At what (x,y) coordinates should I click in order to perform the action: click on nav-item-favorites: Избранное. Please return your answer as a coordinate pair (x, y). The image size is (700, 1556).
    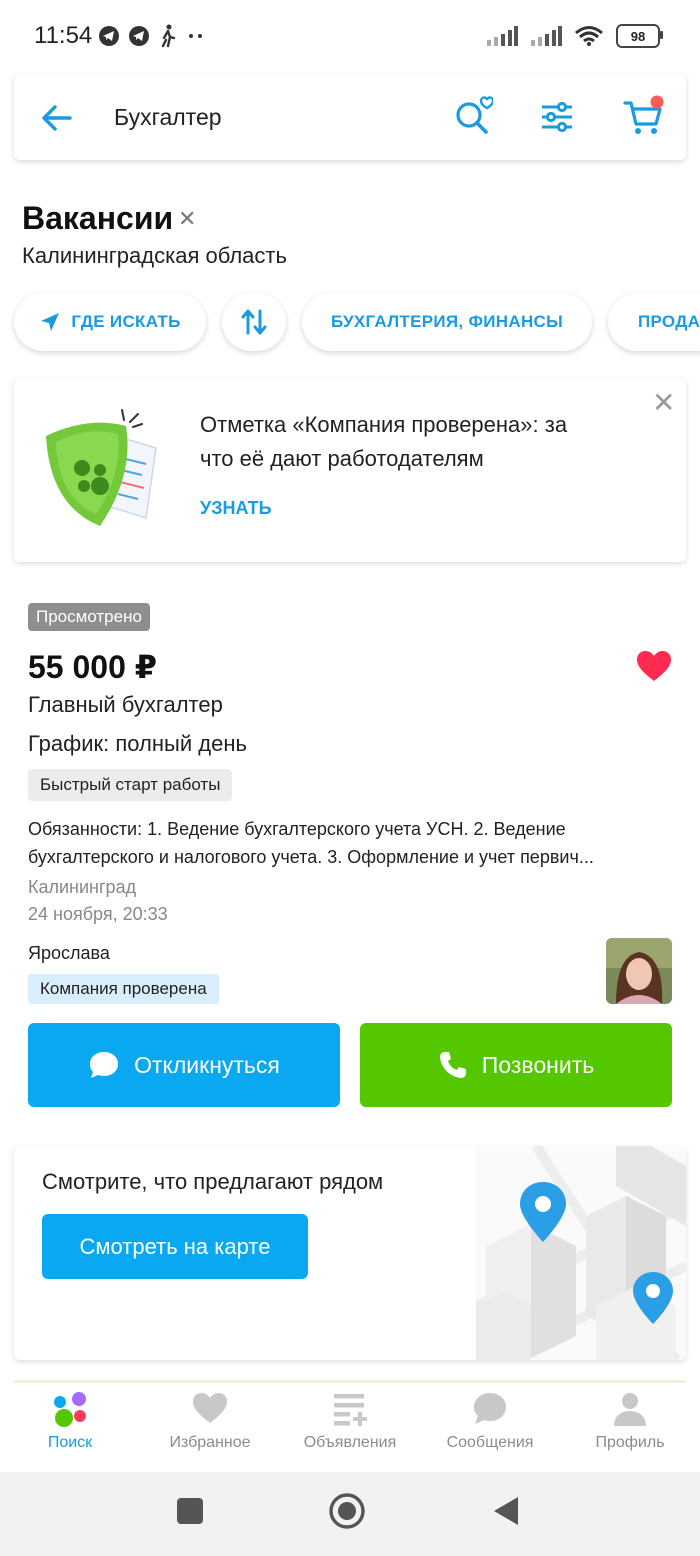
    Looking at the image, I should click on (210, 1421).